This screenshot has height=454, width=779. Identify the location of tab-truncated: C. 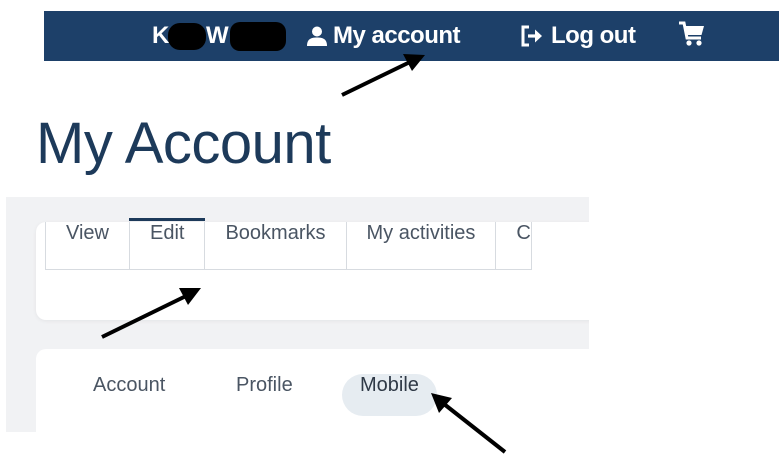
(513, 246).